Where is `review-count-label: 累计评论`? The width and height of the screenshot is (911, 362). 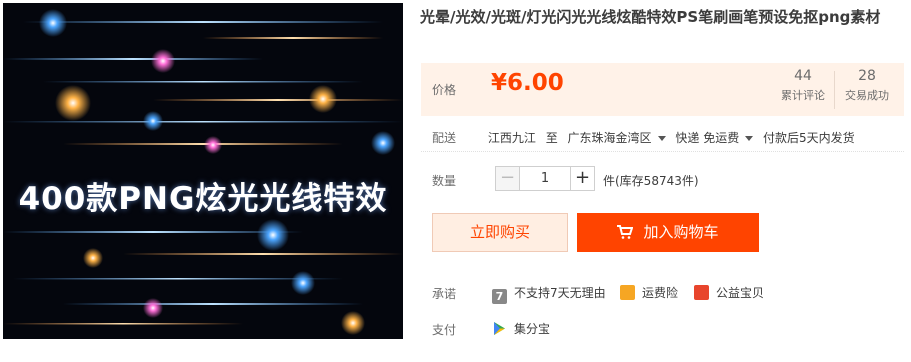
review-count-label: 累计评论 is located at coordinates (803, 95).